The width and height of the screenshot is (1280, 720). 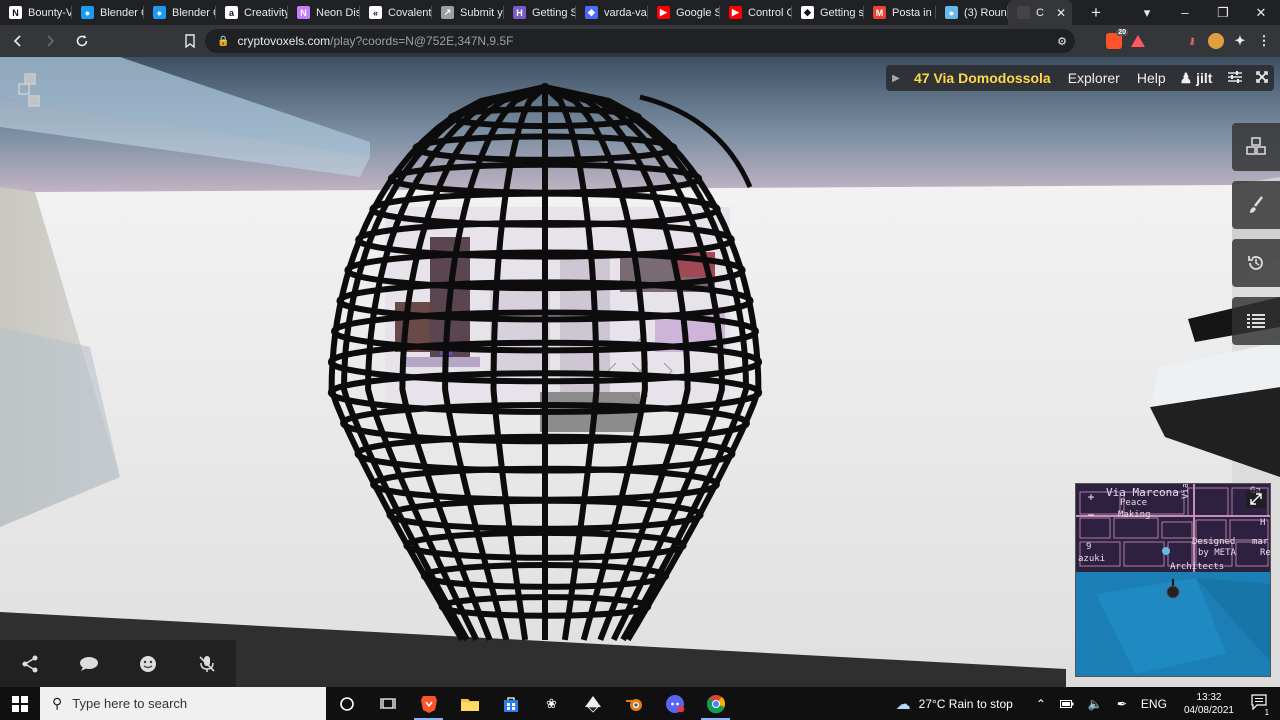 I want to click on expand-map-button, so click(x=1256, y=499).